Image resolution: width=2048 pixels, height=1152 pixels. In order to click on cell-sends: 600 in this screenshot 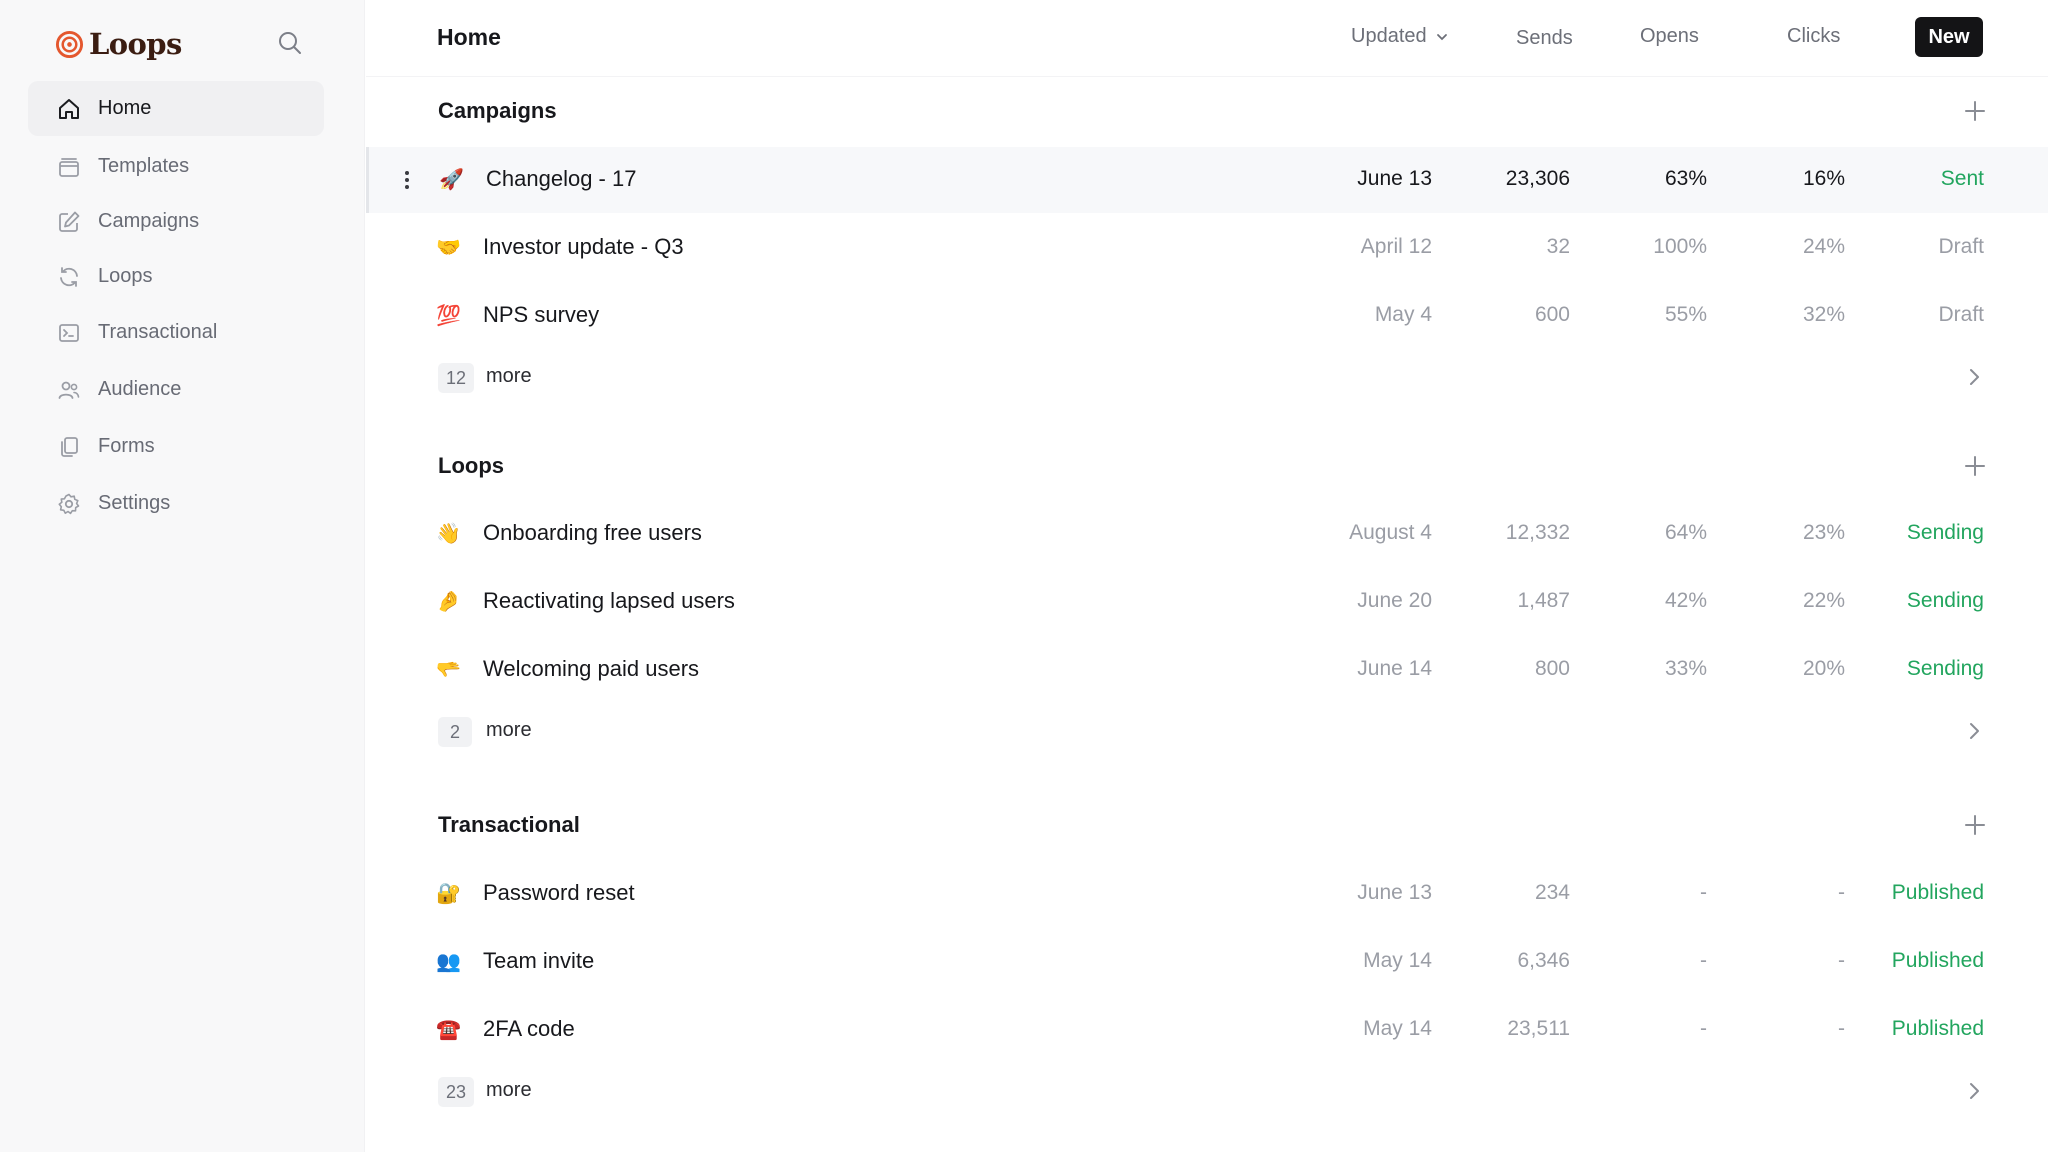, I will do `click(1552, 314)`.